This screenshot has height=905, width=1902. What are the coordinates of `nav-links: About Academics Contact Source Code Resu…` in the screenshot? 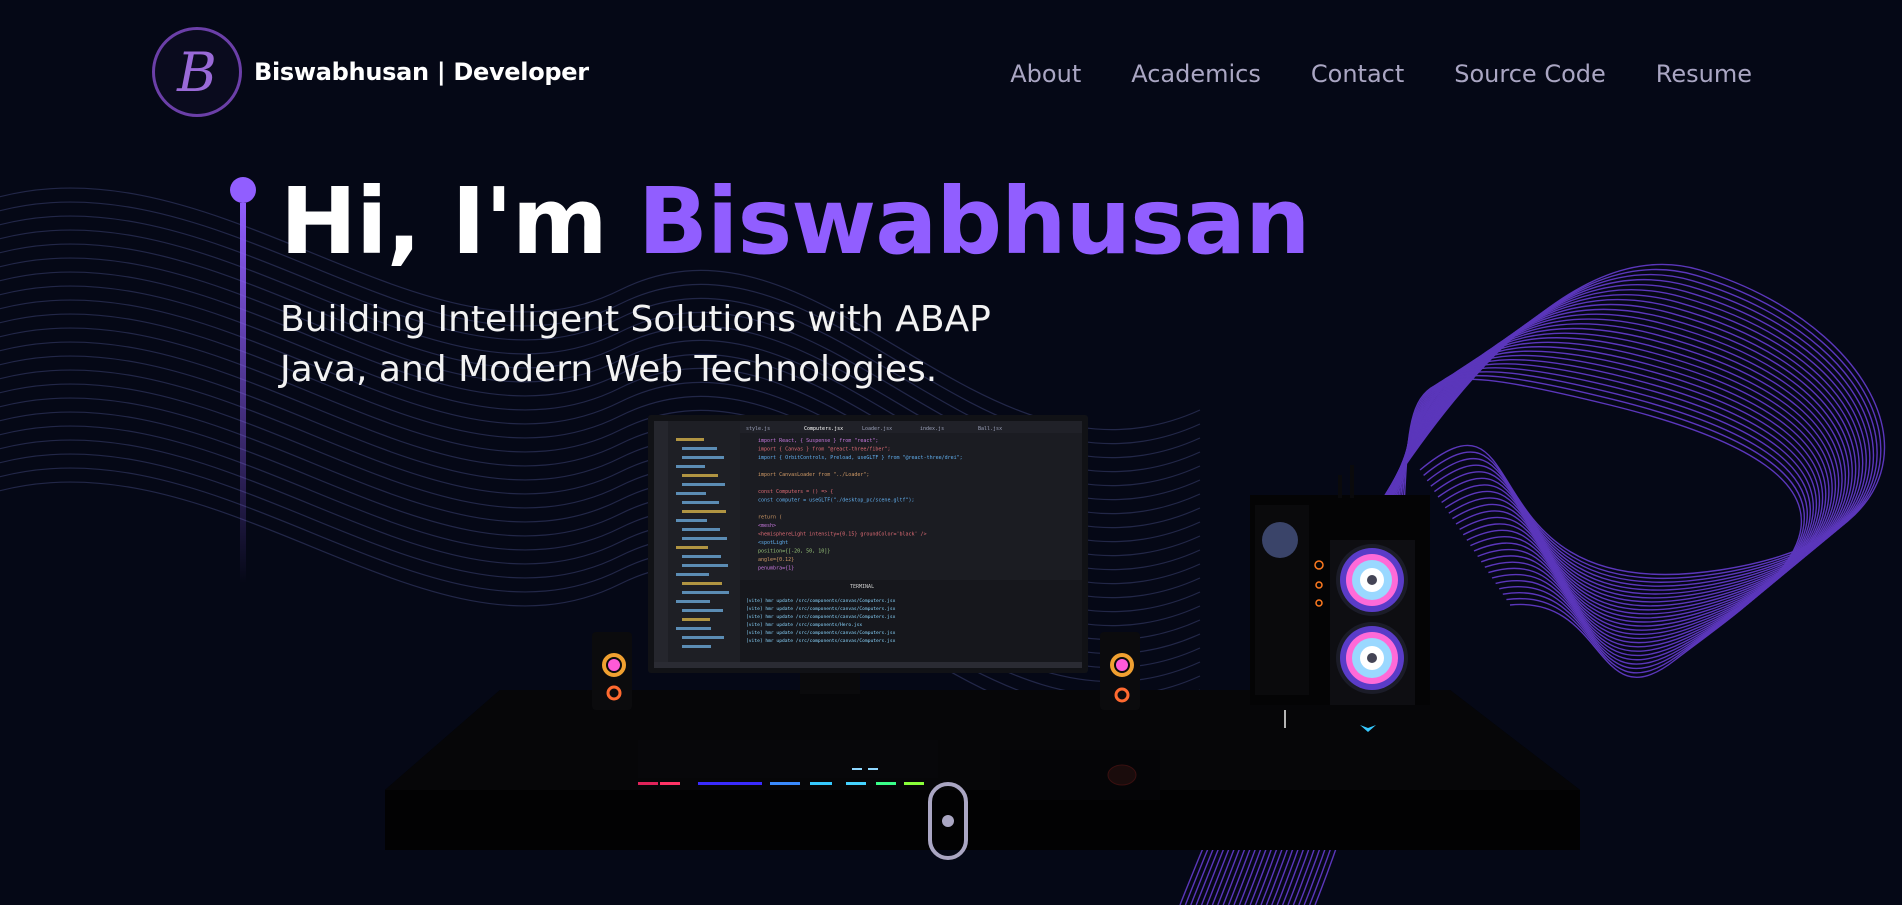 It's located at (1381, 74).